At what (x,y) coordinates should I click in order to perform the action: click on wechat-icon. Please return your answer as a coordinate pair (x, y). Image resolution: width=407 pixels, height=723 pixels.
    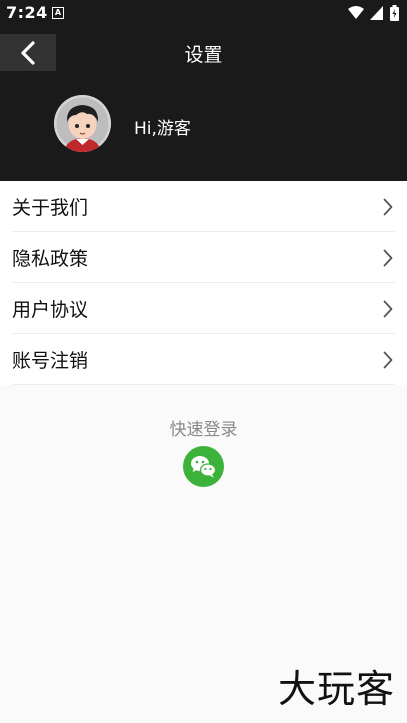
    Looking at the image, I should click on (204, 467).